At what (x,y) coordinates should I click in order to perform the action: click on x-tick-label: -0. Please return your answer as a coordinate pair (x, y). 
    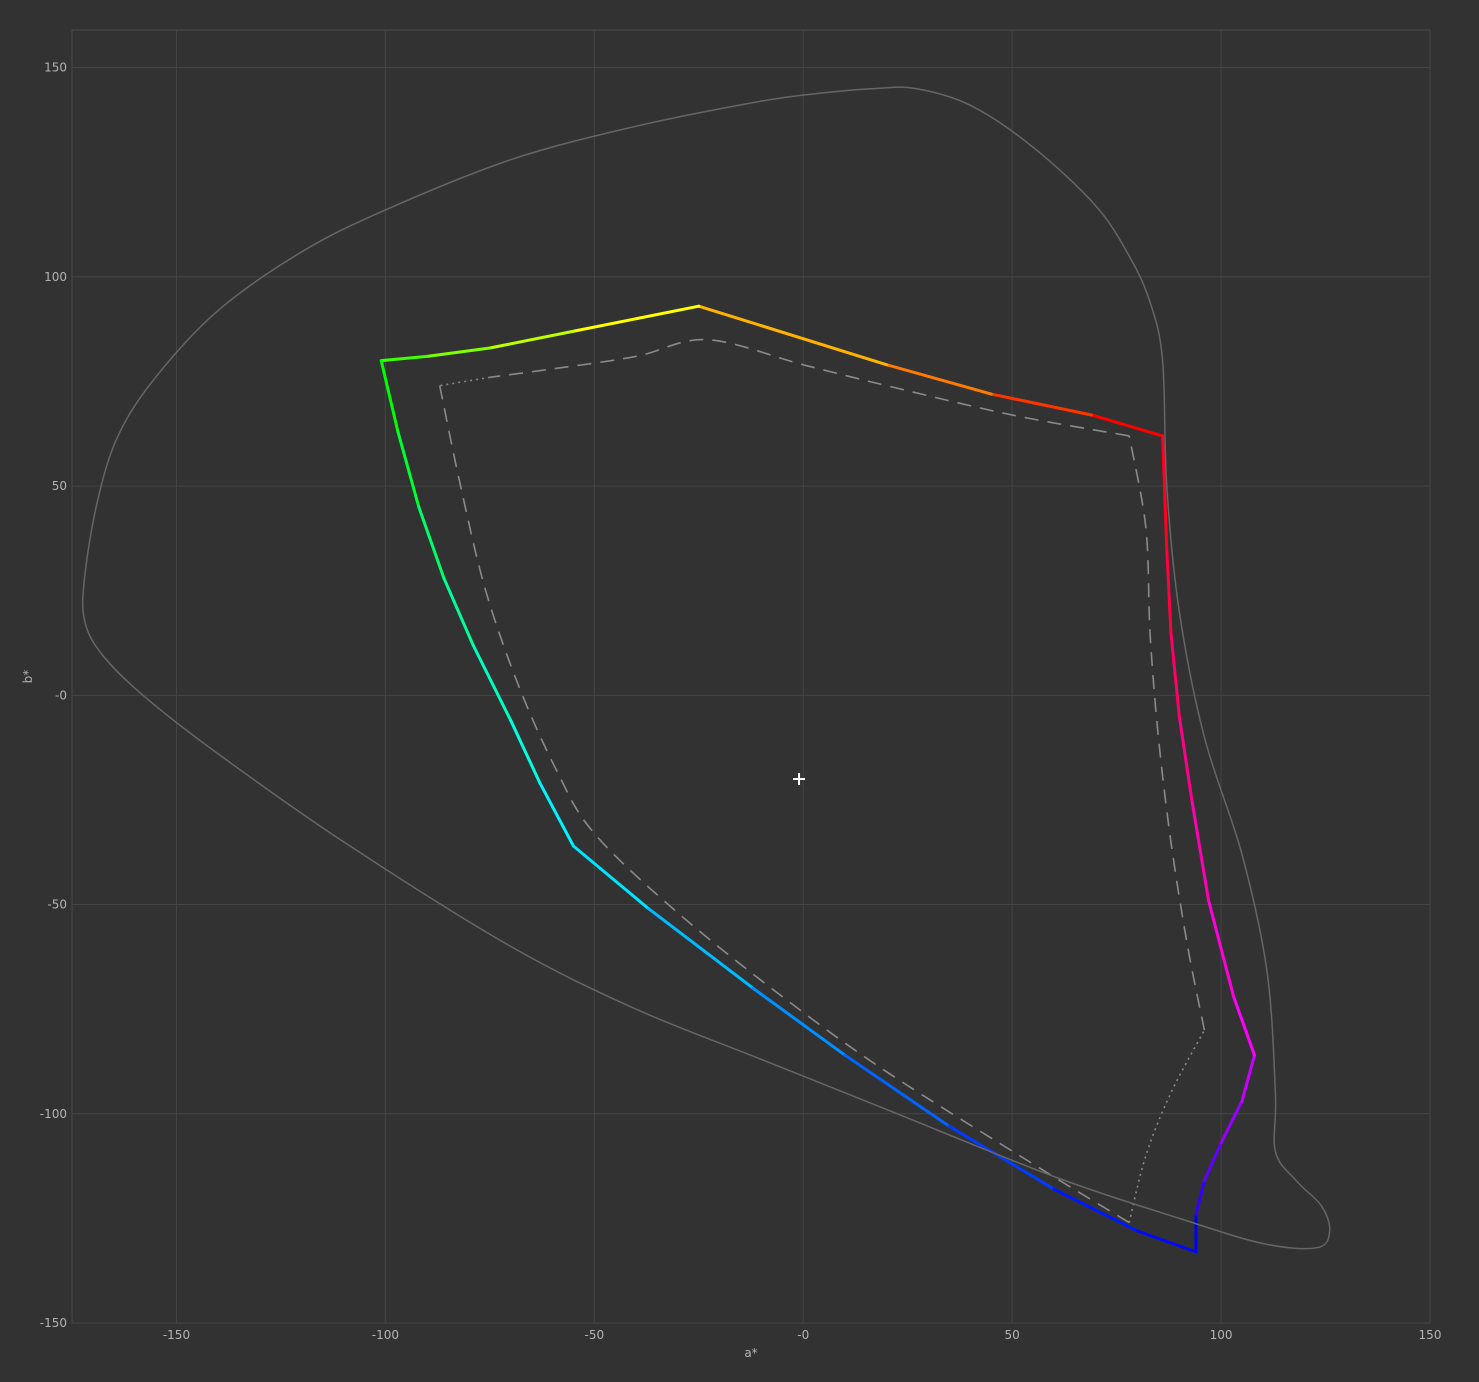
    Looking at the image, I should click on (803, 1335).